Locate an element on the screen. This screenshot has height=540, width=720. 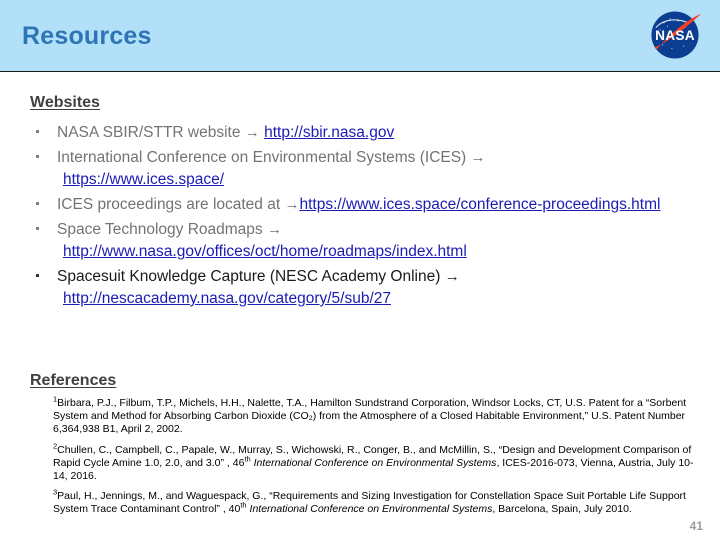
reference-text-tail: , Barcelona, Spain, July 2010. is located at coordinates (562, 509).